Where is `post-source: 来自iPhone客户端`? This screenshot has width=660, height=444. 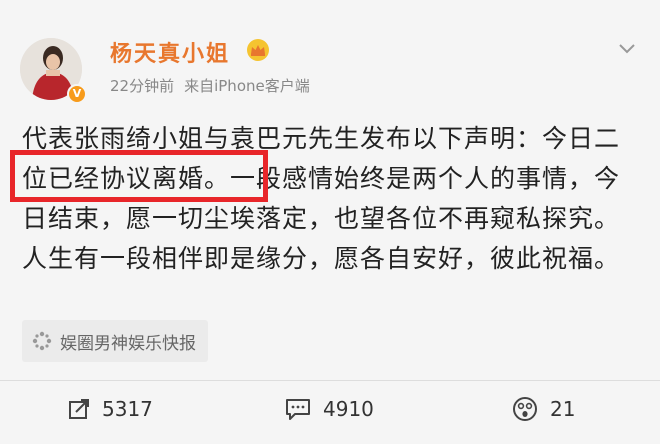 post-source: 来自iPhone客户端 is located at coordinates (247, 86).